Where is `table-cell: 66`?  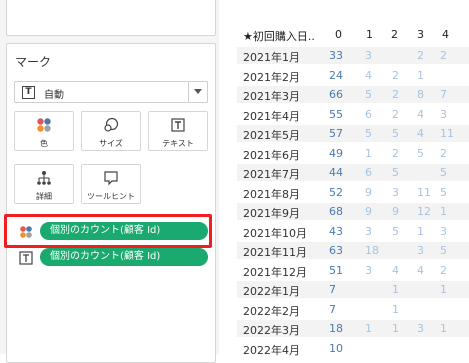
table-cell: 66 is located at coordinates (336, 94).